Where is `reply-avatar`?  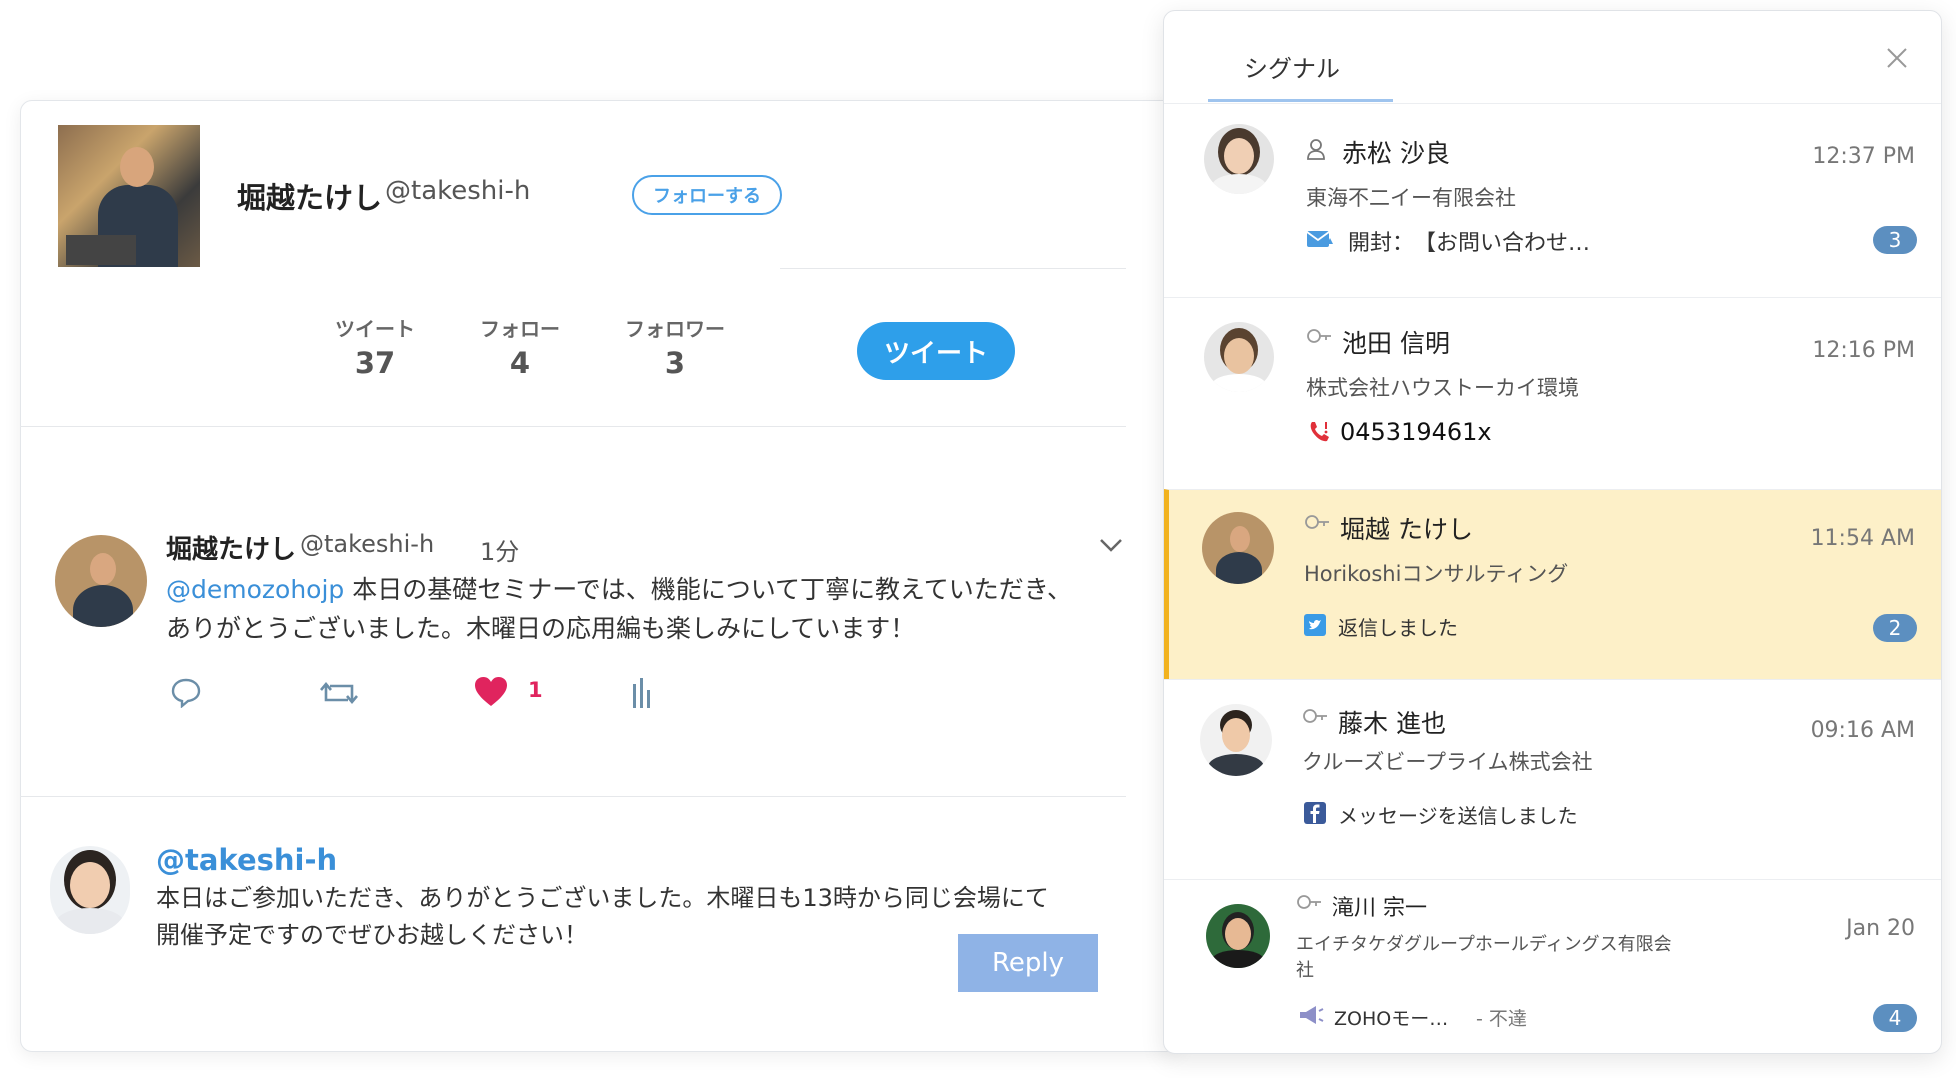 reply-avatar is located at coordinates (90, 890).